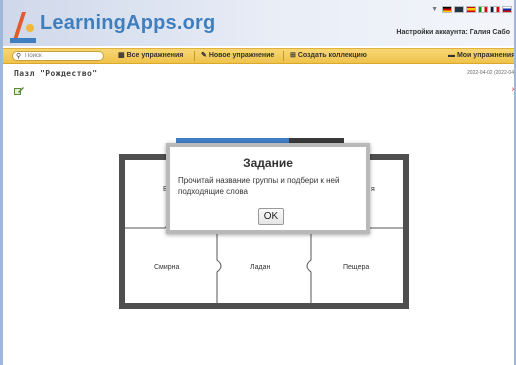  I want to click on search-input, so click(63, 56).